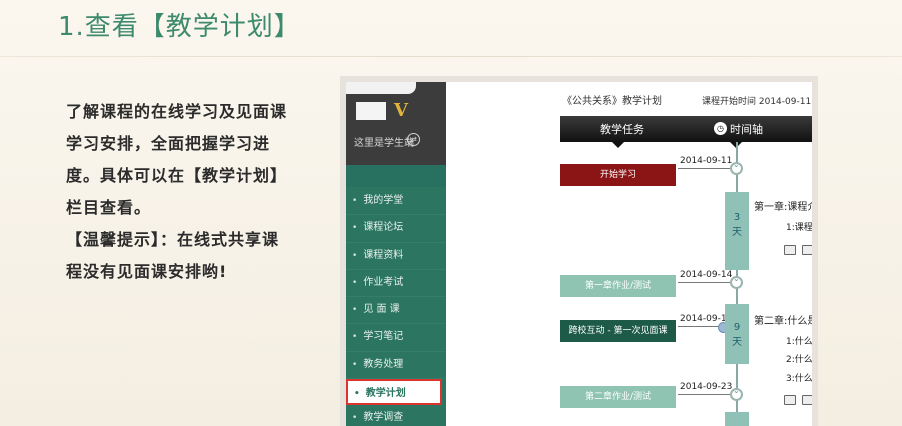 The height and width of the screenshot is (426, 902). What do you see at coordinates (147, 271) in the screenshot?
I see `description-line: 程没有见面课安排哟!` at bounding box center [147, 271].